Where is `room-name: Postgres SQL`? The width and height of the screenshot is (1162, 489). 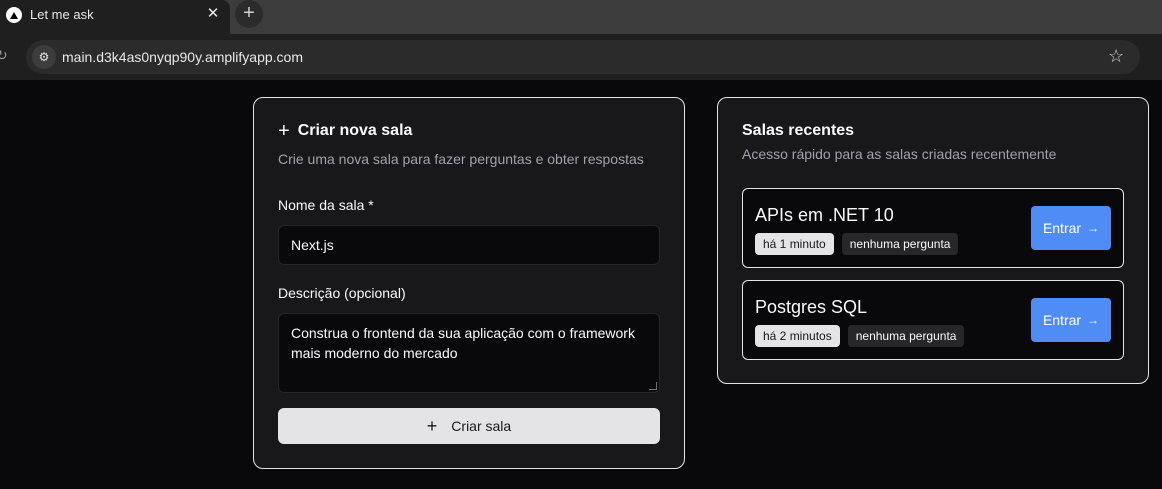
room-name: Postgres SQL is located at coordinates (811, 307).